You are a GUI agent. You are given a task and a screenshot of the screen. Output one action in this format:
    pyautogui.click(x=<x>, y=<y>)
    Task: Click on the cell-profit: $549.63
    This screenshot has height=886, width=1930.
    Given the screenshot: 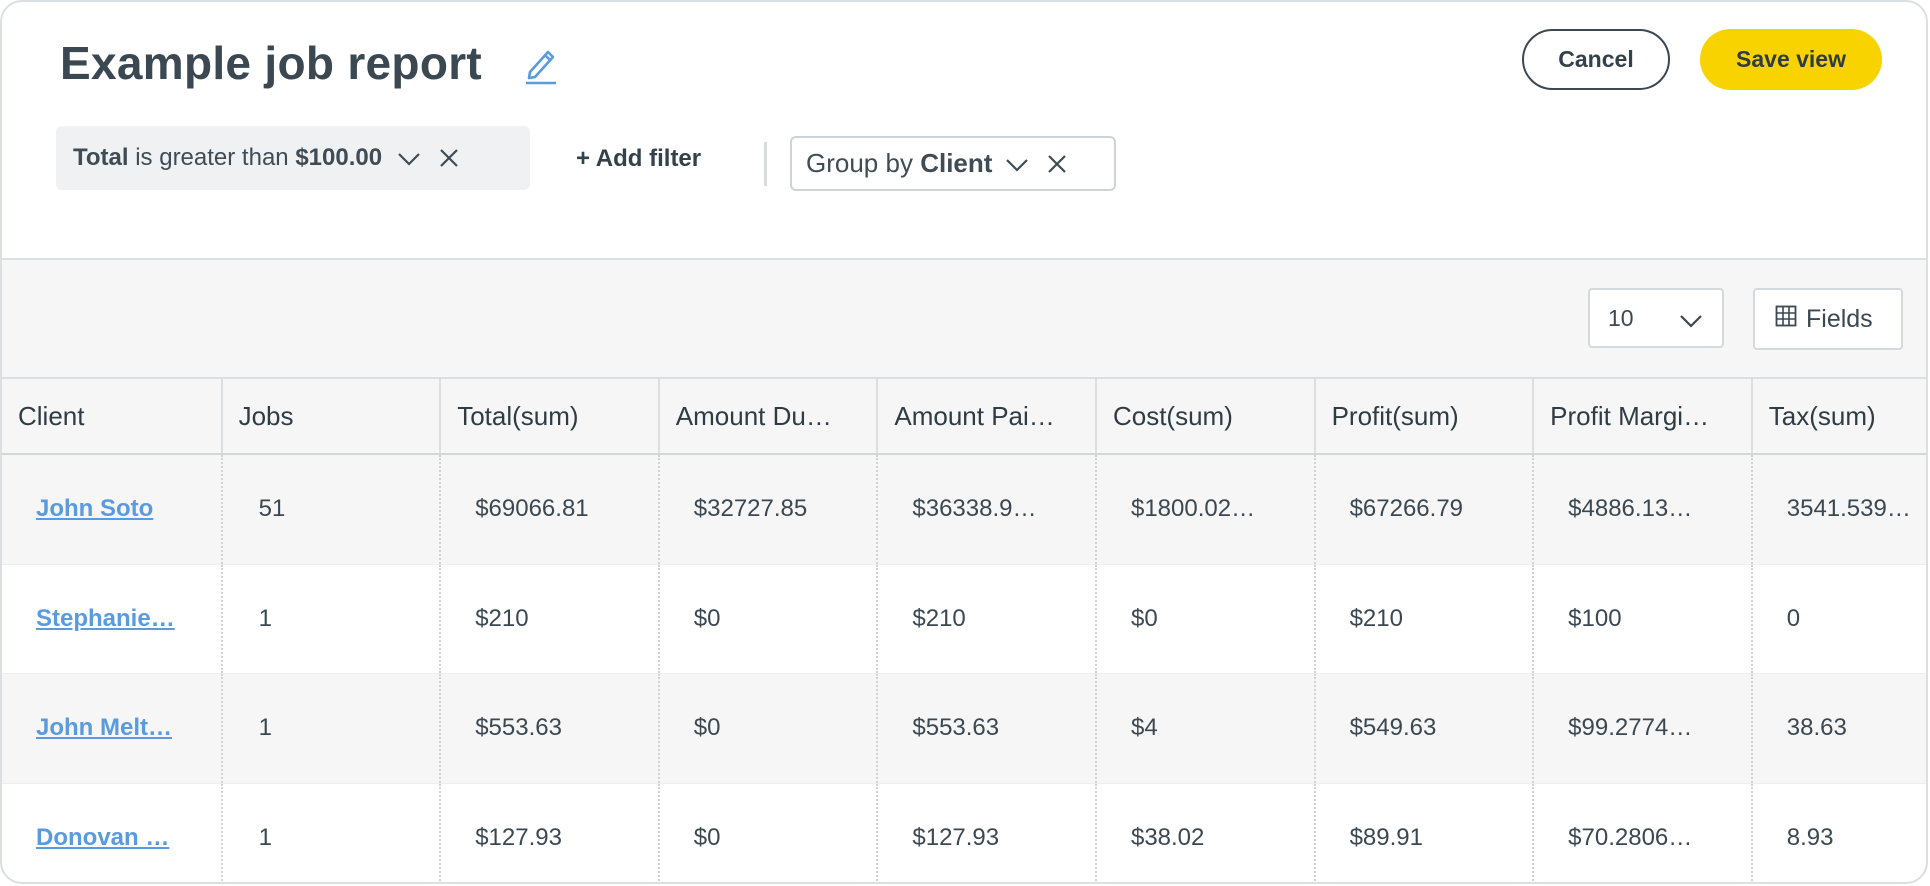 What is the action you would take?
    pyautogui.click(x=1423, y=728)
    